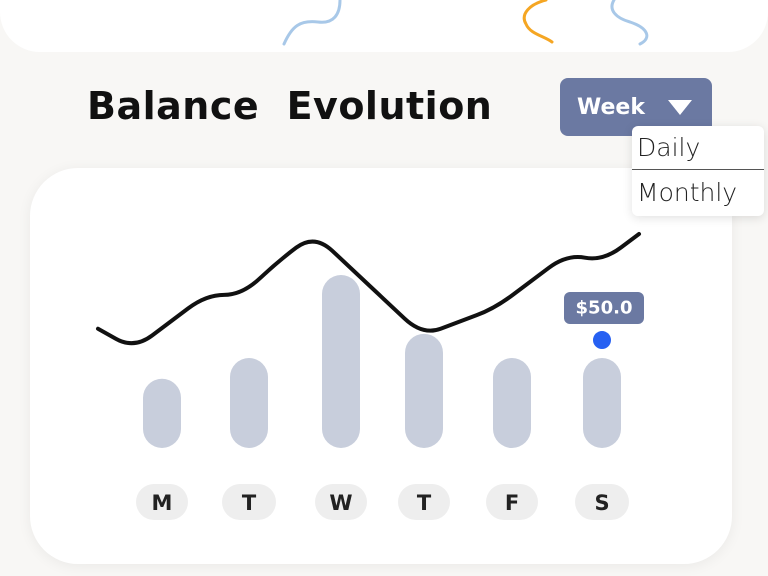 The height and width of the screenshot is (576, 768). What do you see at coordinates (611, 107) in the screenshot?
I see `period-selected-label: Week` at bounding box center [611, 107].